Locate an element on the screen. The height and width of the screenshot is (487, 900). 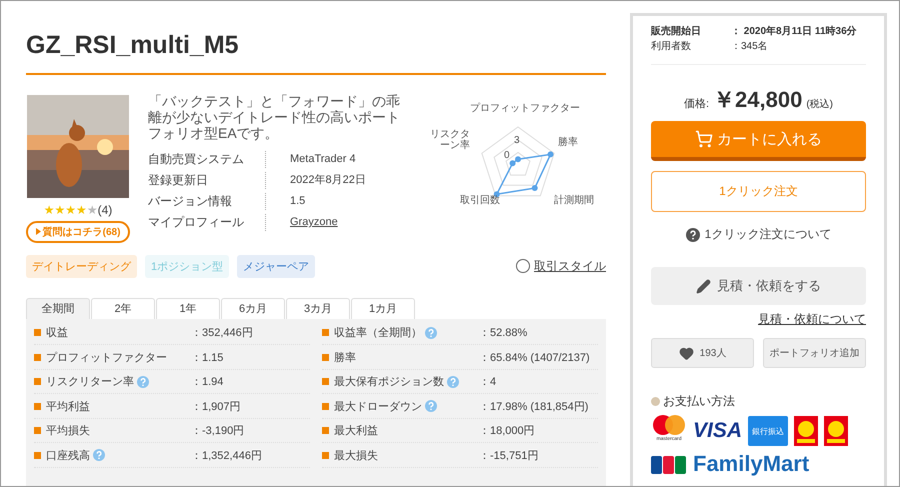
info-label: バージョン情報 is located at coordinates (207, 201).